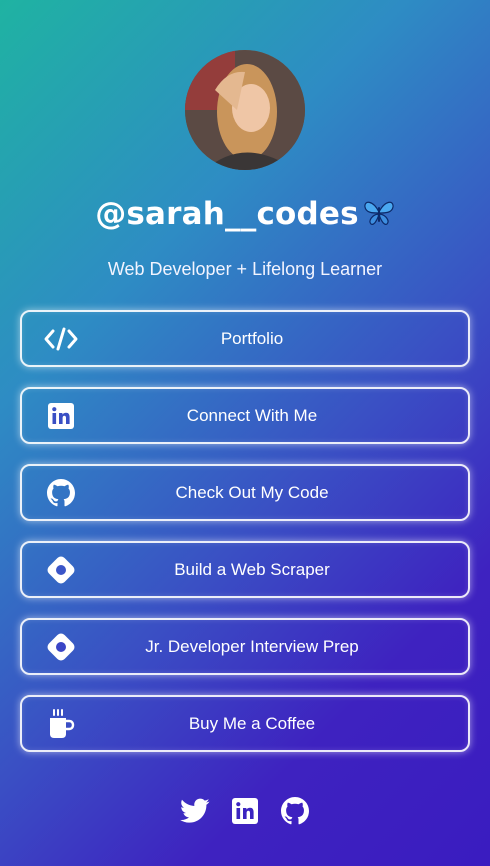 The height and width of the screenshot is (866, 490). I want to click on link-label: Connect With Me, so click(252, 415).